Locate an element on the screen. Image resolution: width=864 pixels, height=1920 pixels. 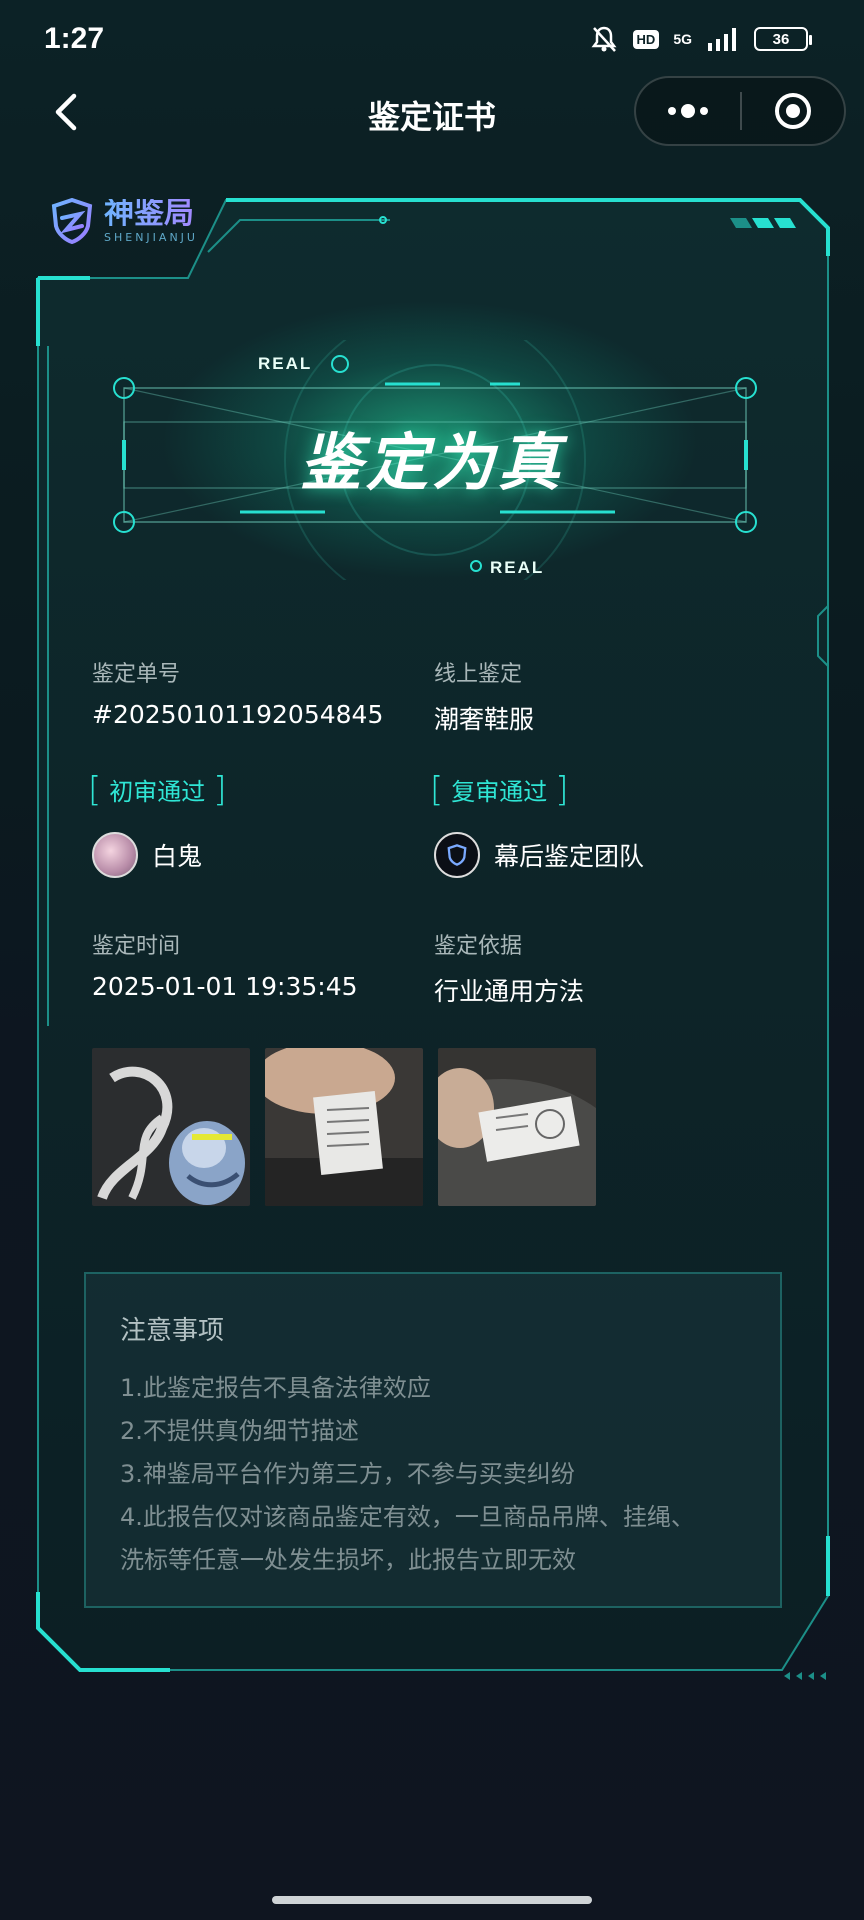
status-time: 1:27 is located at coordinates (74, 38).